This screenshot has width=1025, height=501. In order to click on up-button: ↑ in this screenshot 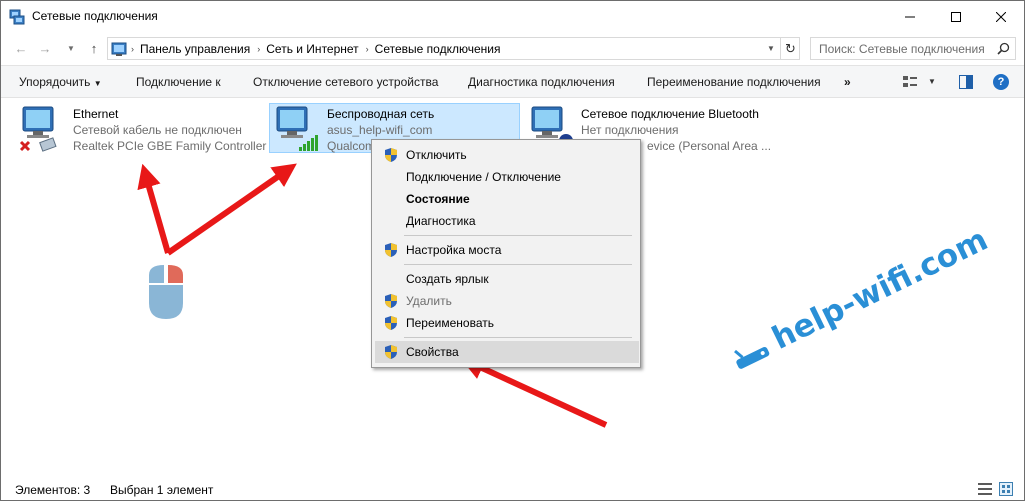, I will do `click(94, 48)`.